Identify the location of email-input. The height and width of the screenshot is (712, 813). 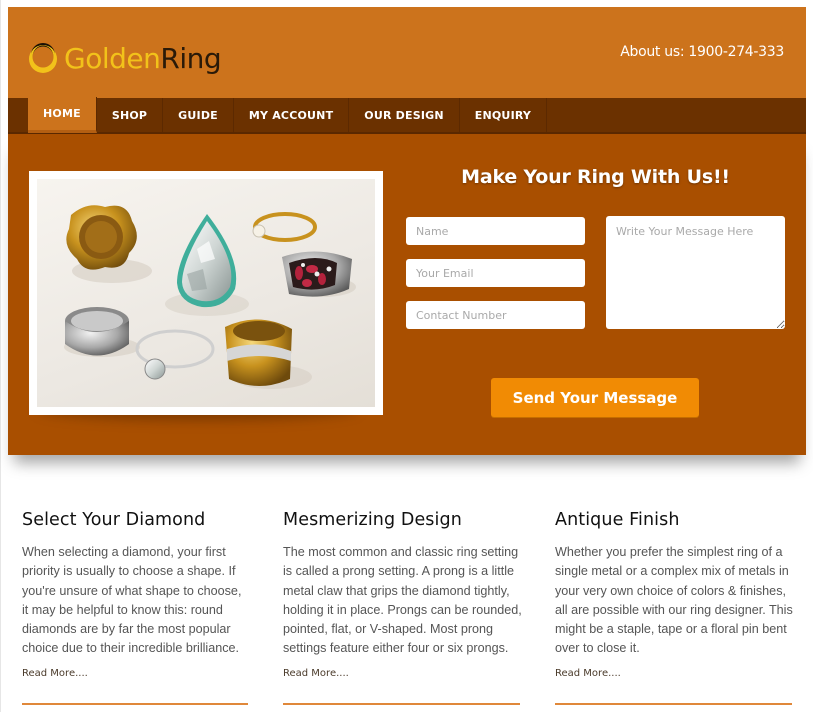
(495, 273).